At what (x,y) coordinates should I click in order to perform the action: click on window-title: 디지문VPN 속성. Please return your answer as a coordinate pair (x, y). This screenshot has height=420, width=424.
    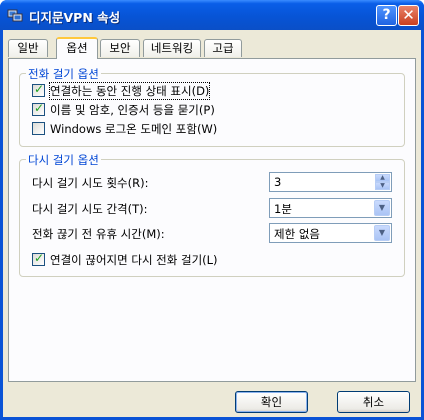
    Looking at the image, I should click on (75, 17).